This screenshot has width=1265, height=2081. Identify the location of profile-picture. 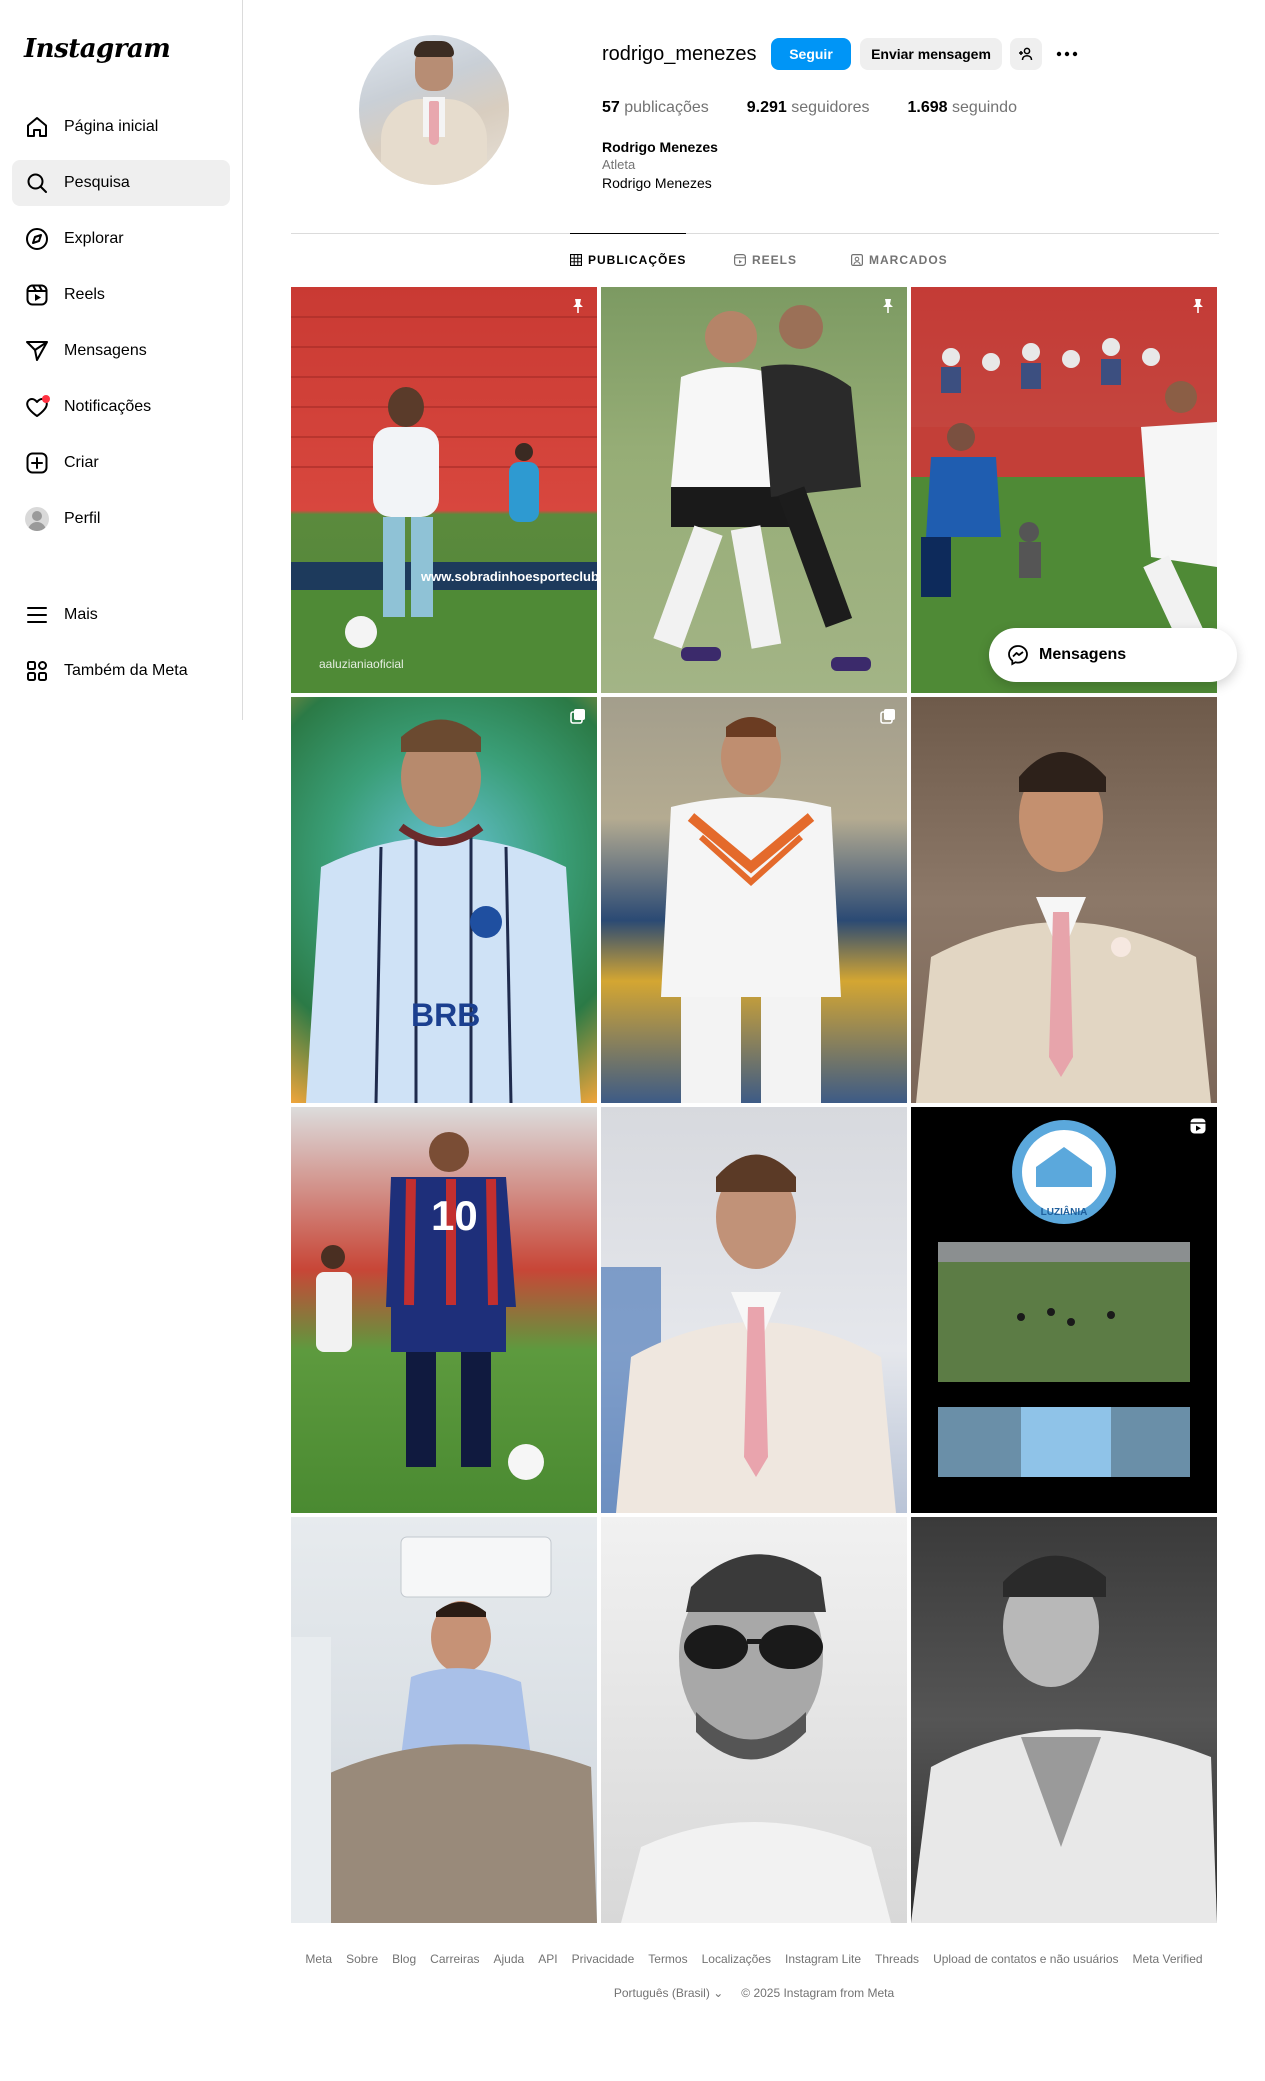
(434, 110).